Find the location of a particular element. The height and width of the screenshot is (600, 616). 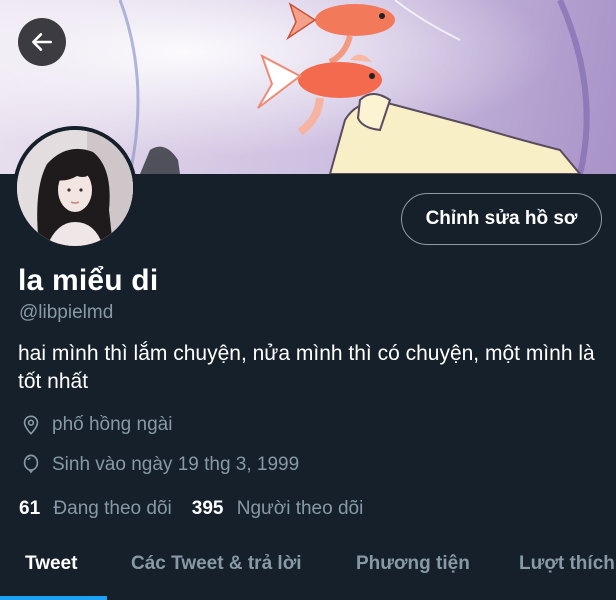

edit-profile-button: Chỉnh sửa hồ sơ is located at coordinates (501, 219).